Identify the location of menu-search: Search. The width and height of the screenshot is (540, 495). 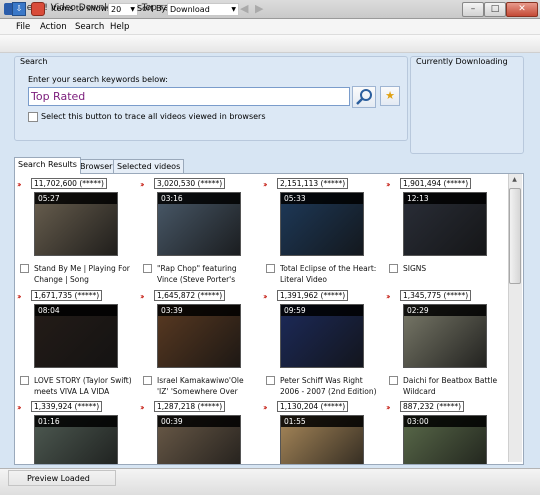
(89, 27).